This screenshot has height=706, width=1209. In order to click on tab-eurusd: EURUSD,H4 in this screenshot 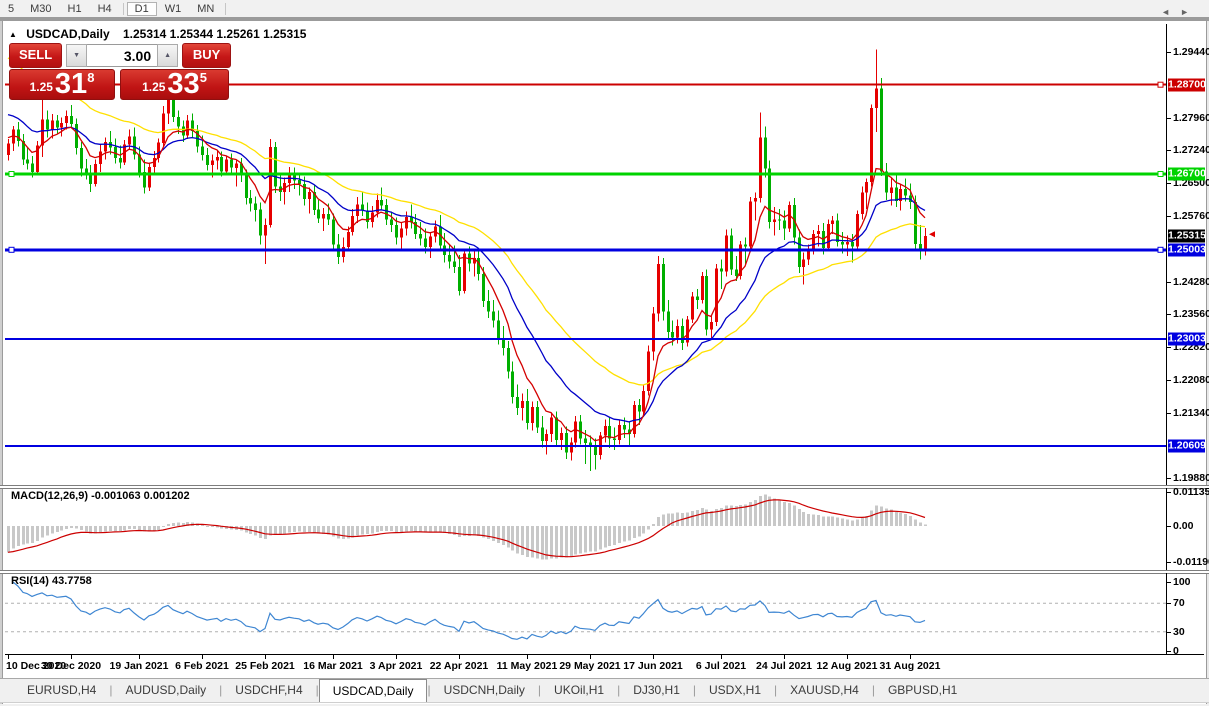, I will do `click(61, 690)`.